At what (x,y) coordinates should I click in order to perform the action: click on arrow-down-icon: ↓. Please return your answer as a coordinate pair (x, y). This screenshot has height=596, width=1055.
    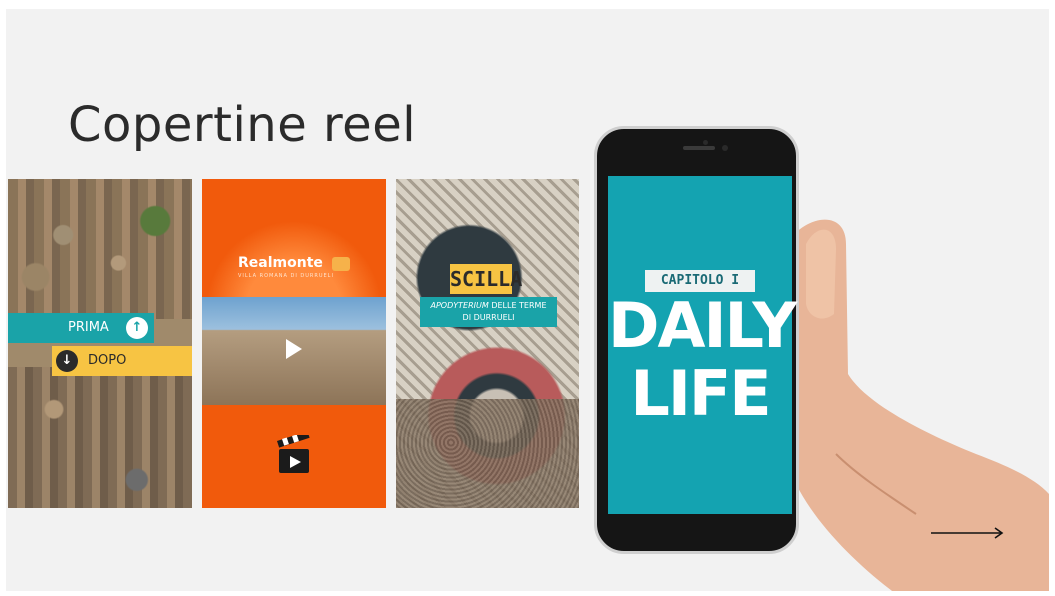
    Looking at the image, I should click on (67, 361).